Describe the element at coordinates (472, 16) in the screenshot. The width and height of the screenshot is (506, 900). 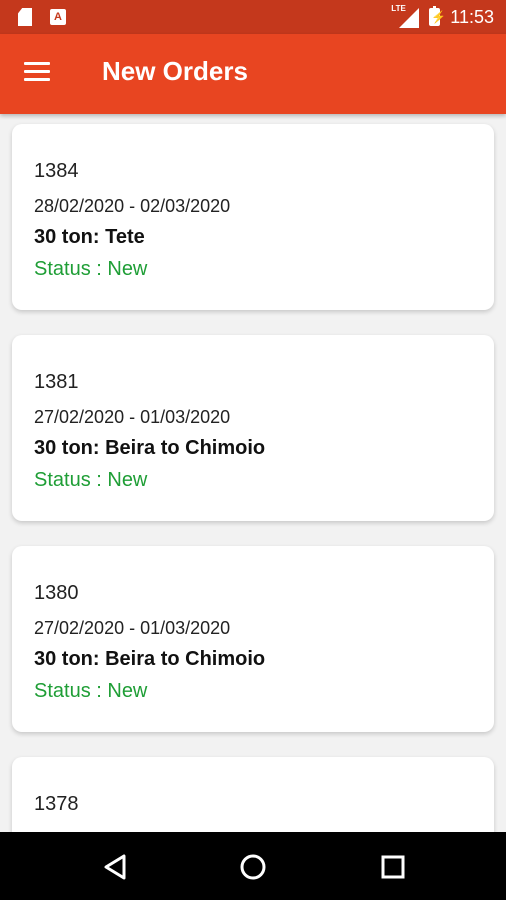
I see `status-time: 11:53` at that location.